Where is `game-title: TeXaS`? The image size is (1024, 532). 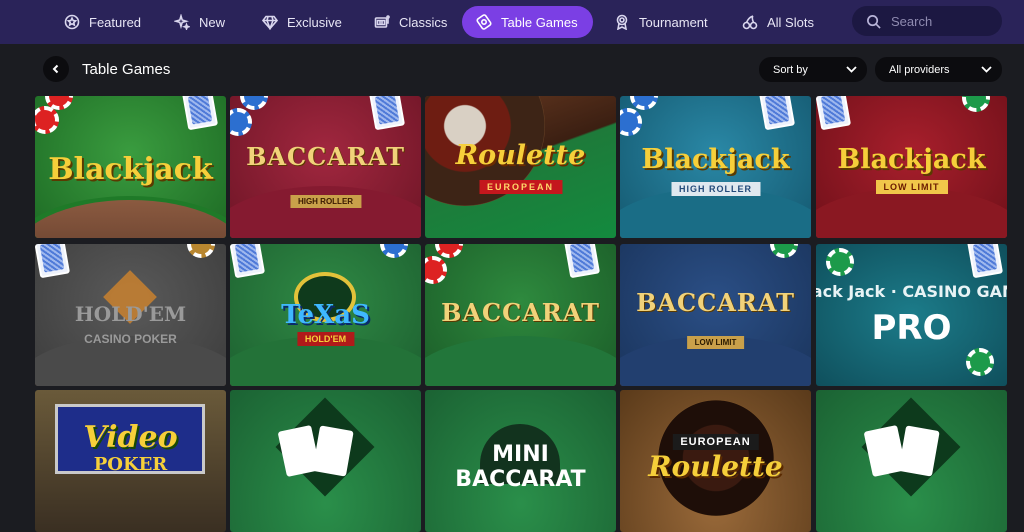
game-title: TeXaS is located at coordinates (325, 315).